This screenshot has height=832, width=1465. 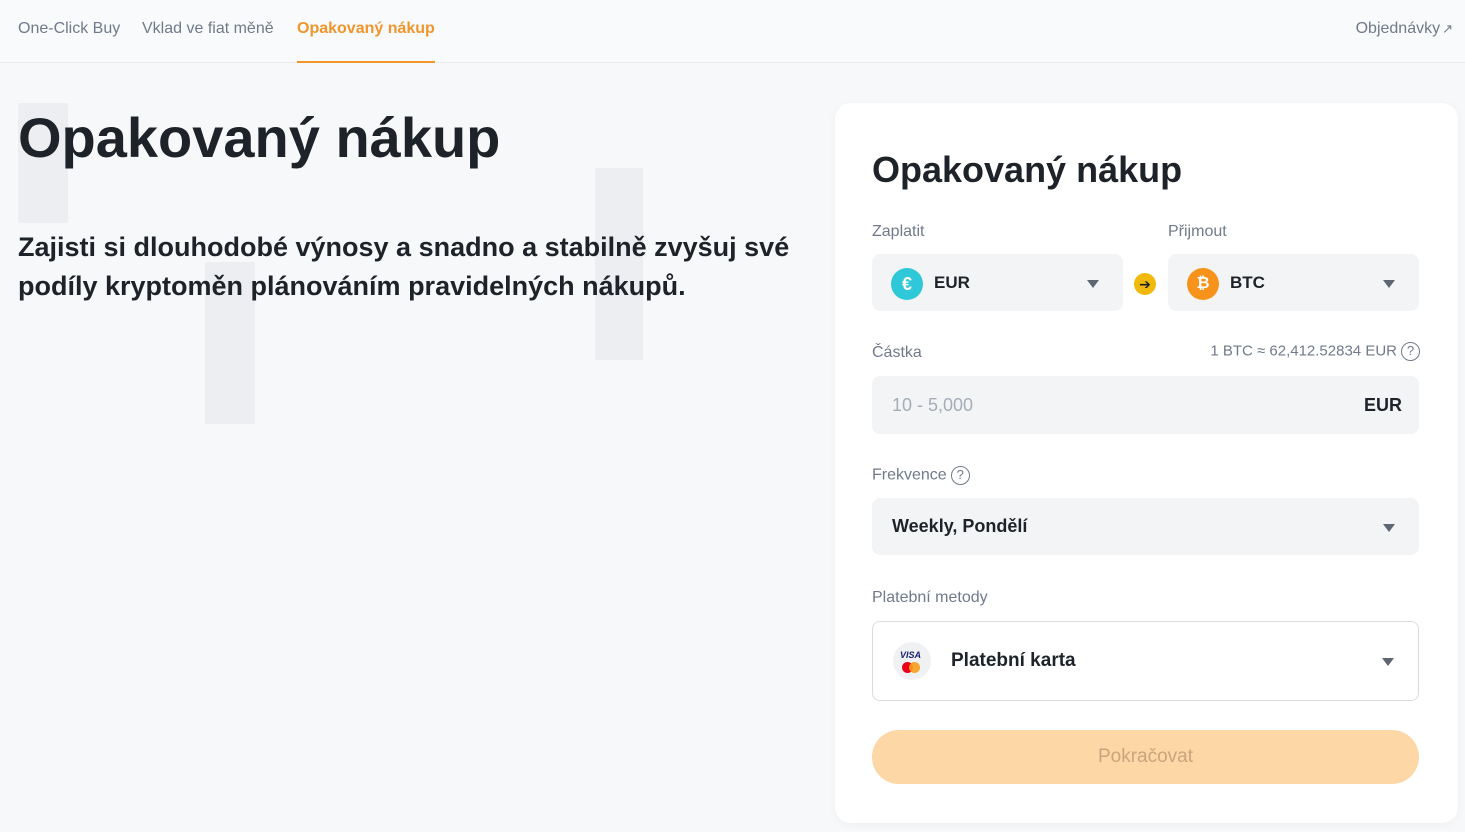 What do you see at coordinates (1107, 405) in the screenshot?
I see `amount-input` at bounding box center [1107, 405].